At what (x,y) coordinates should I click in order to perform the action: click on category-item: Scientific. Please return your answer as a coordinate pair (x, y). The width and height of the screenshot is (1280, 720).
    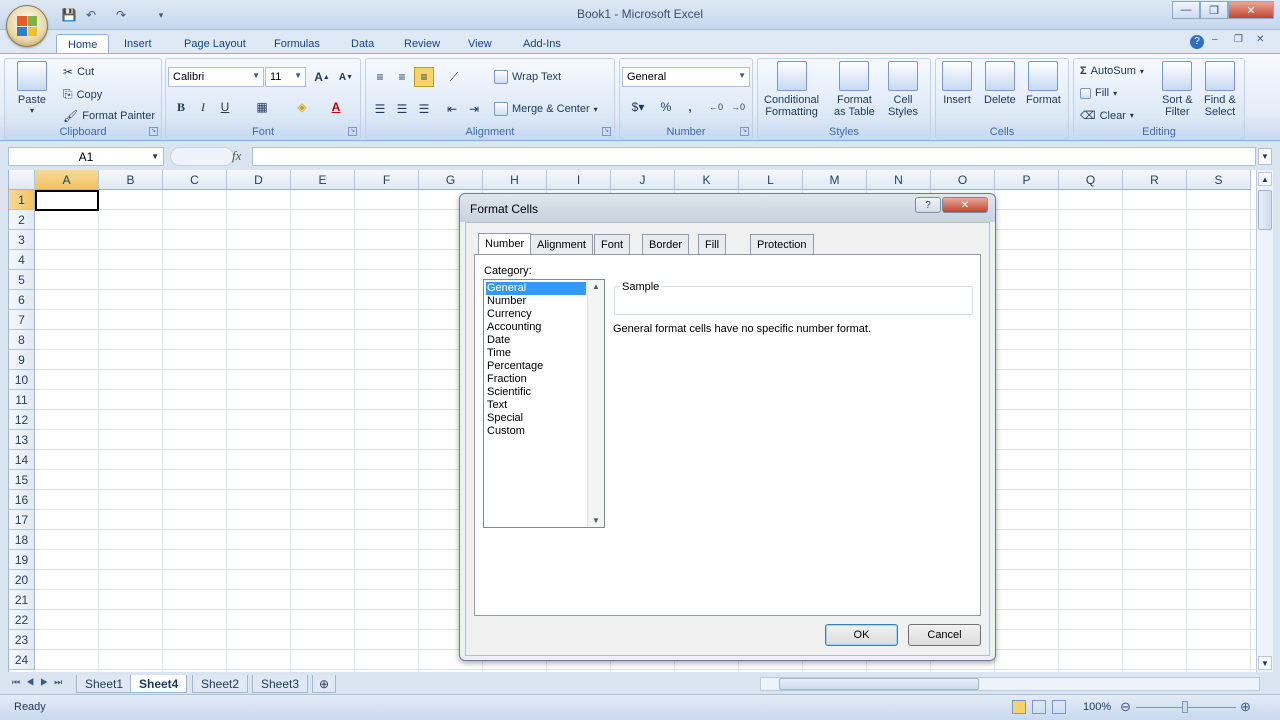
    Looking at the image, I should click on (536, 392).